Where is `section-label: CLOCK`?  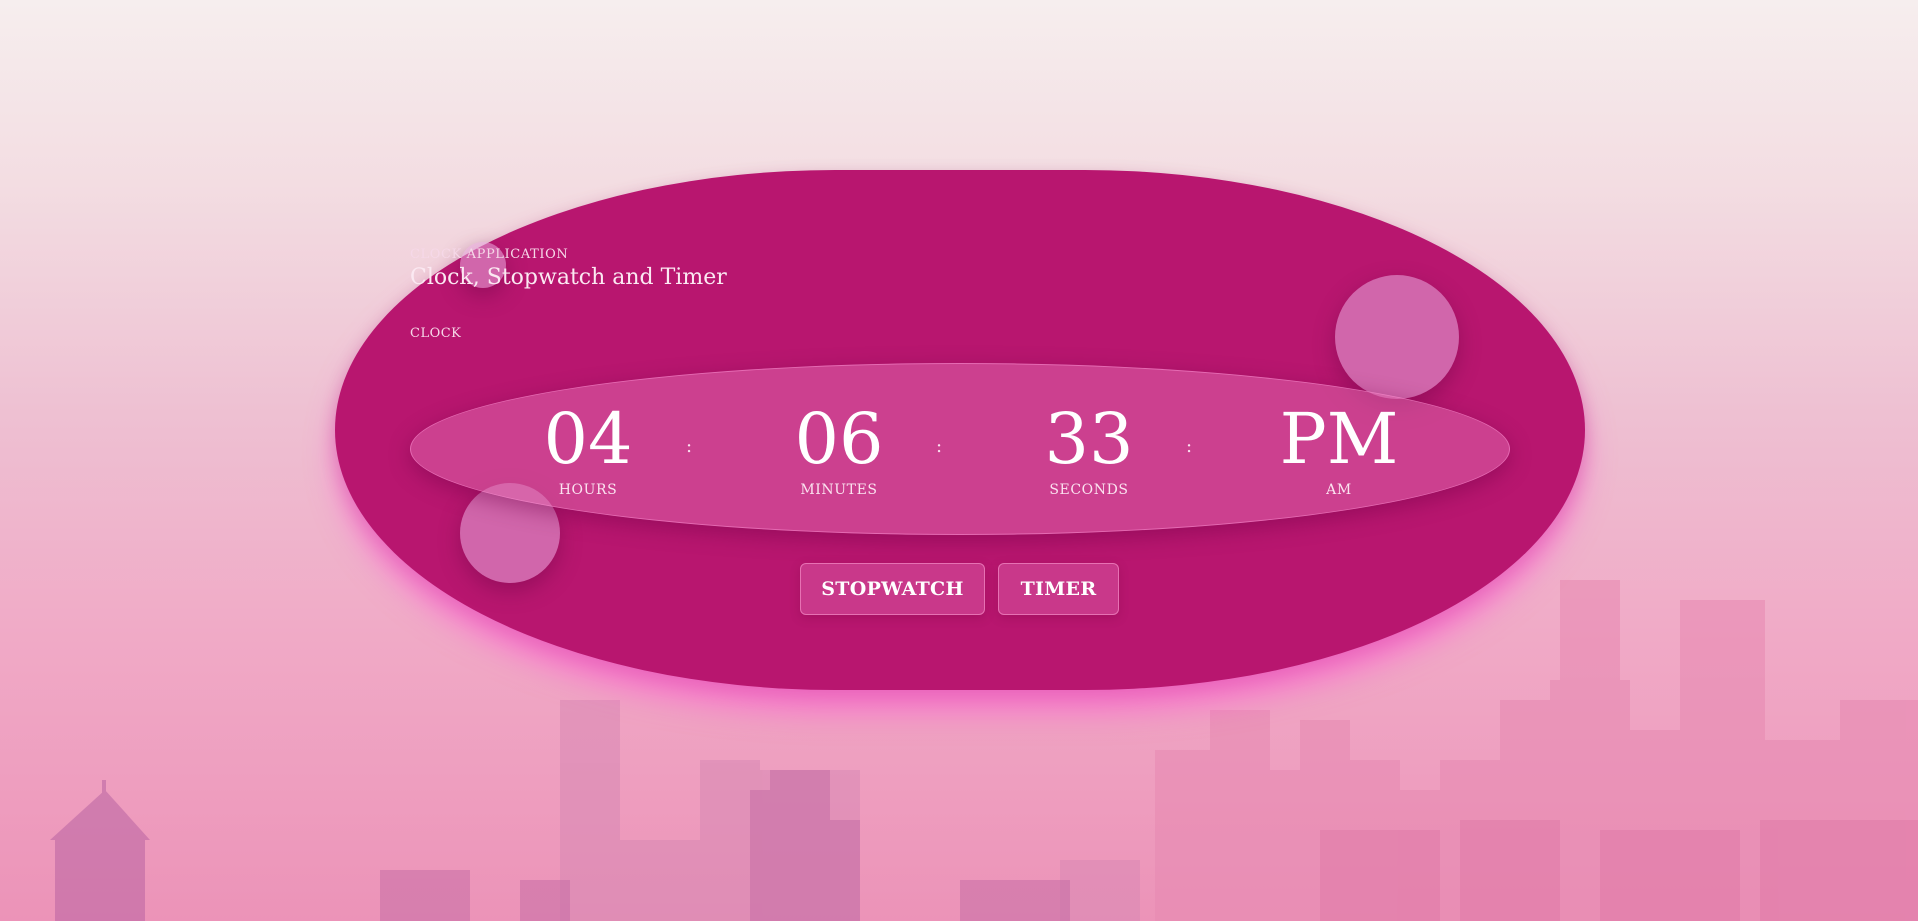
section-label: CLOCK is located at coordinates (436, 333).